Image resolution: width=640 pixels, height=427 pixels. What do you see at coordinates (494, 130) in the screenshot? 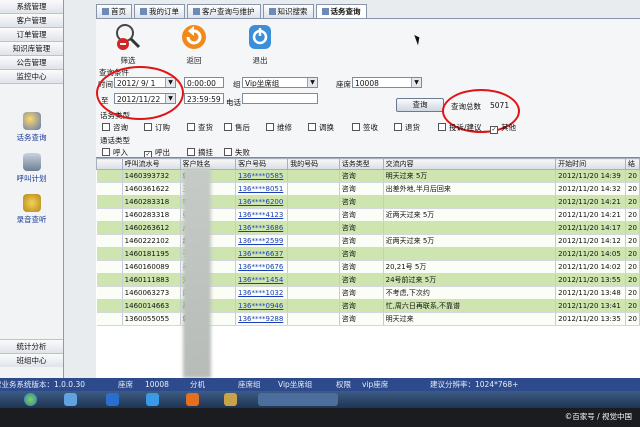
I see `checkbox-icon: ✓` at bounding box center [494, 130].